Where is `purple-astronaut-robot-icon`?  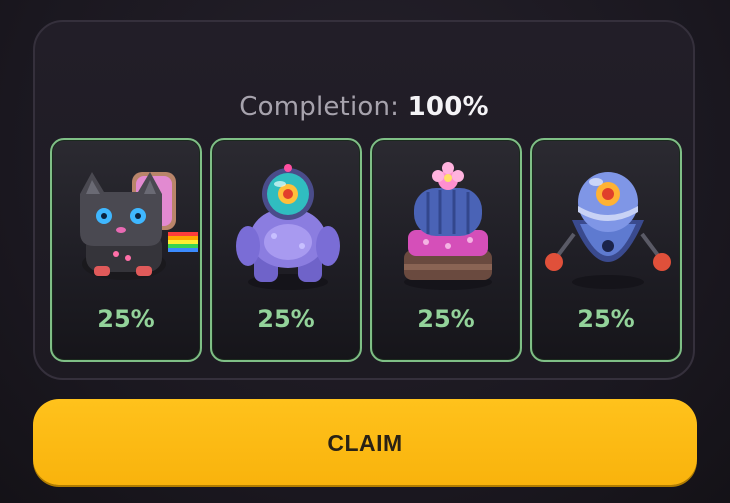 purple-astronaut-robot-icon is located at coordinates (288, 227).